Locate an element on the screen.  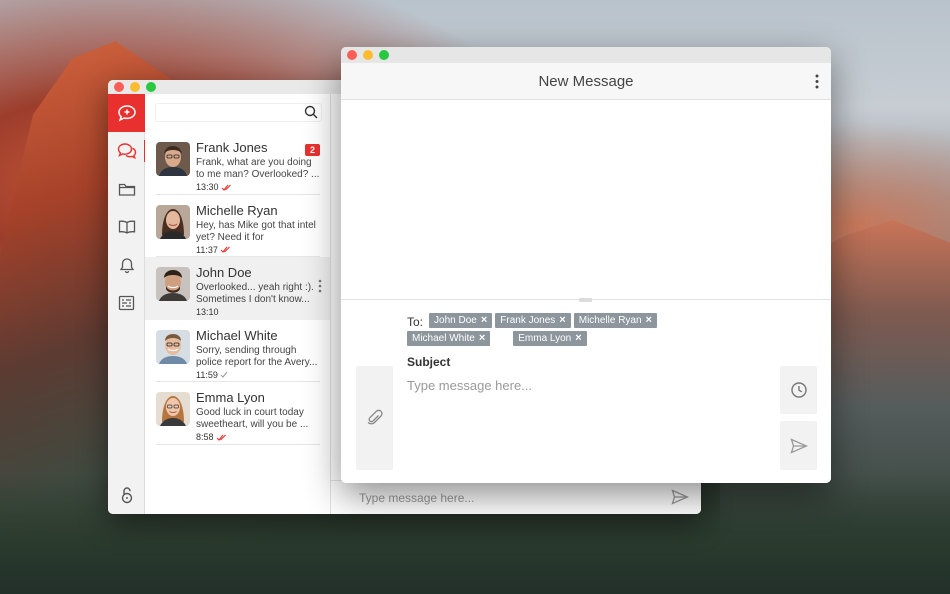
send-button is located at coordinates (798, 445).